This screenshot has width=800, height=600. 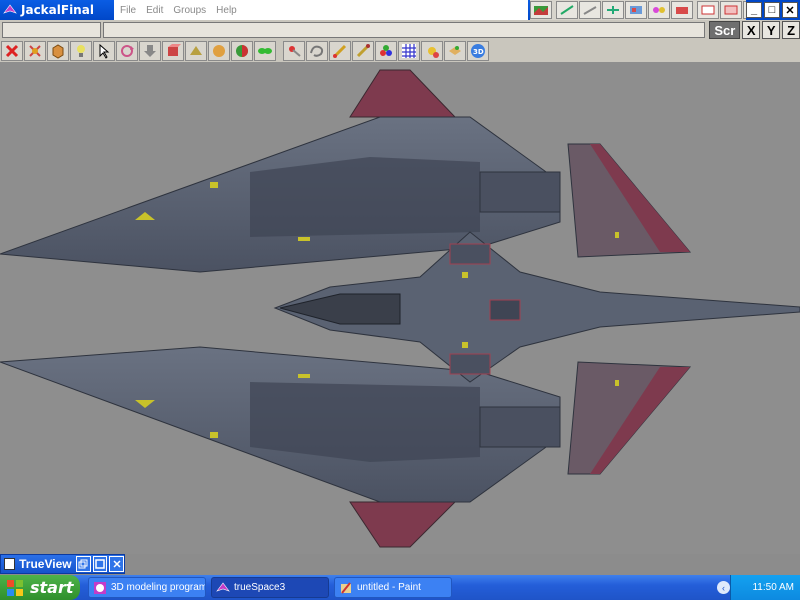 I want to click on tool-select, so click(x=104, y=51).